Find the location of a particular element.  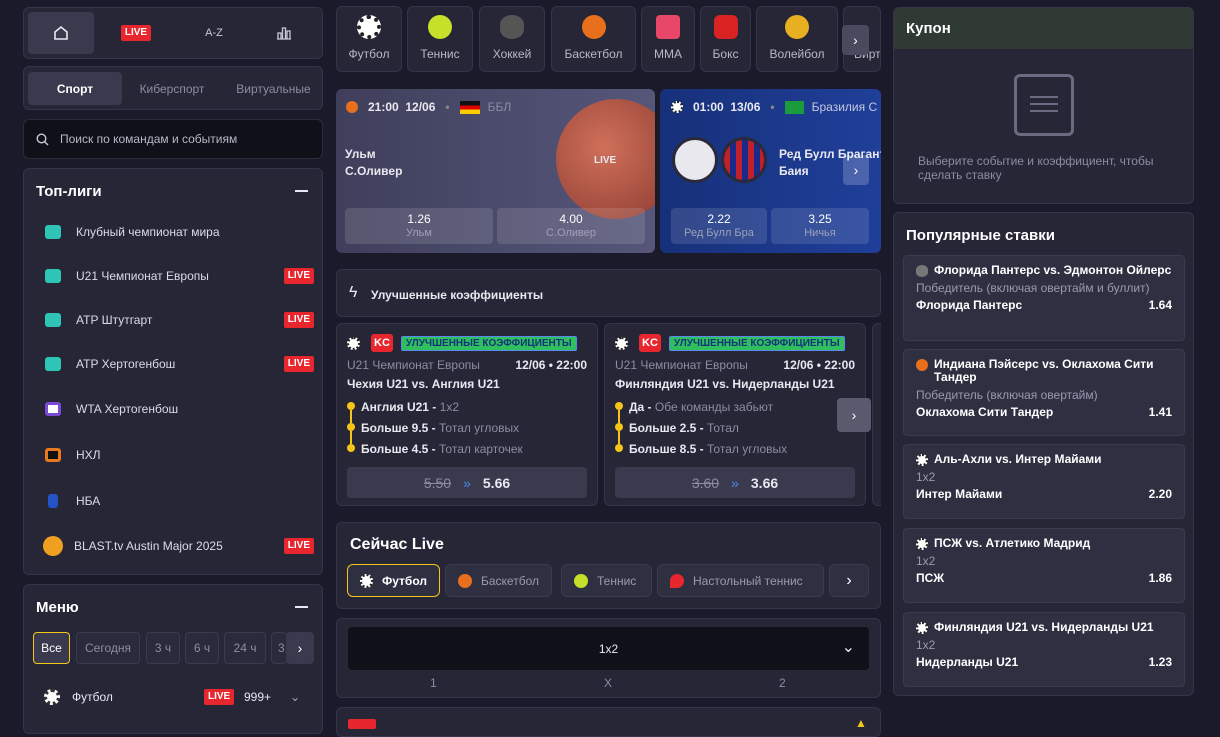

league-item: BLAST.tv Austin Major 2025 LIVE is located at coordinates (175, 546).